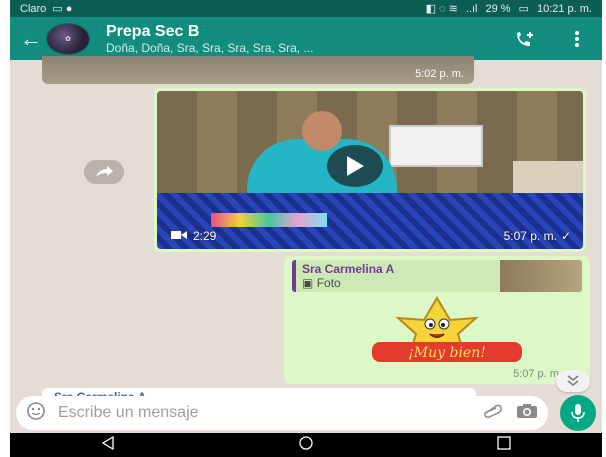  Describe the element at coordinates (62, 9) in the screenshot. I see `notification-icons: ▭ ●` at that location.